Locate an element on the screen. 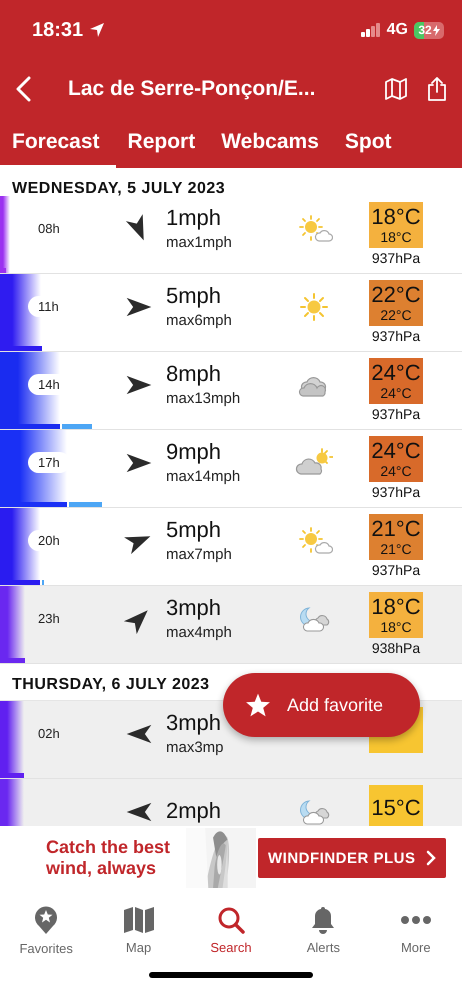 Image resolution: width=462 pixels, height=1000 pixels. nav-item: Favorites is located at coordinates (46, 930).